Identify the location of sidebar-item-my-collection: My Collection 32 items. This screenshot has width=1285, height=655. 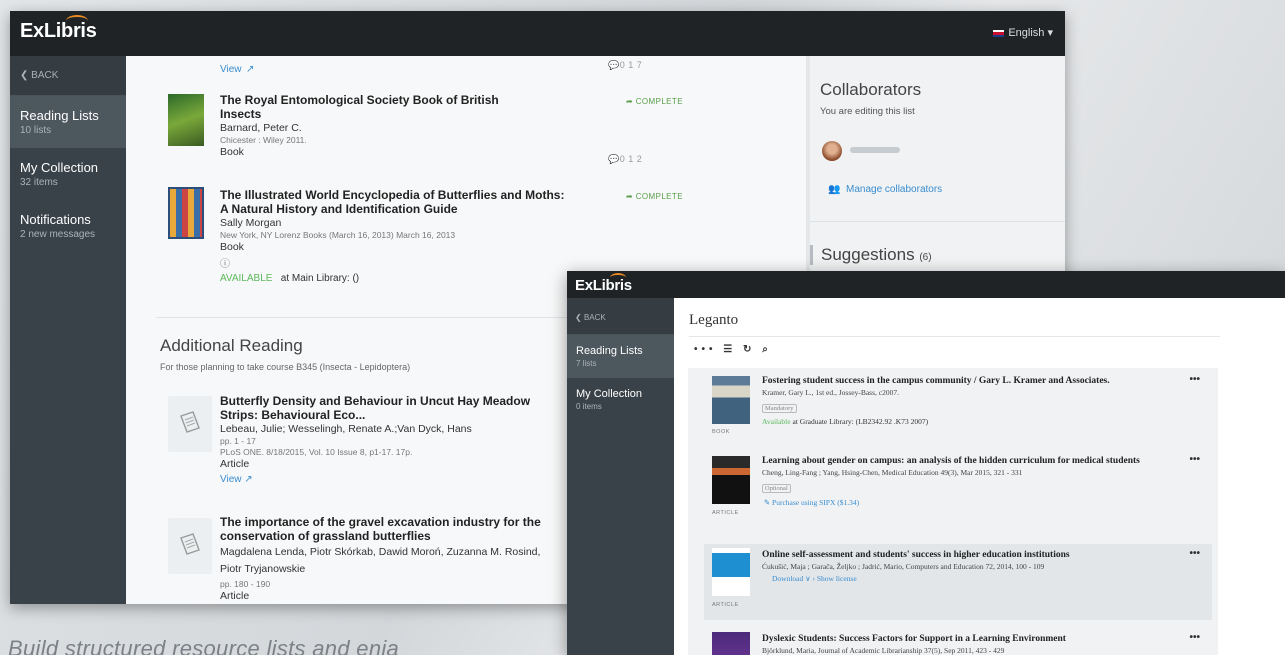
(68, 174).